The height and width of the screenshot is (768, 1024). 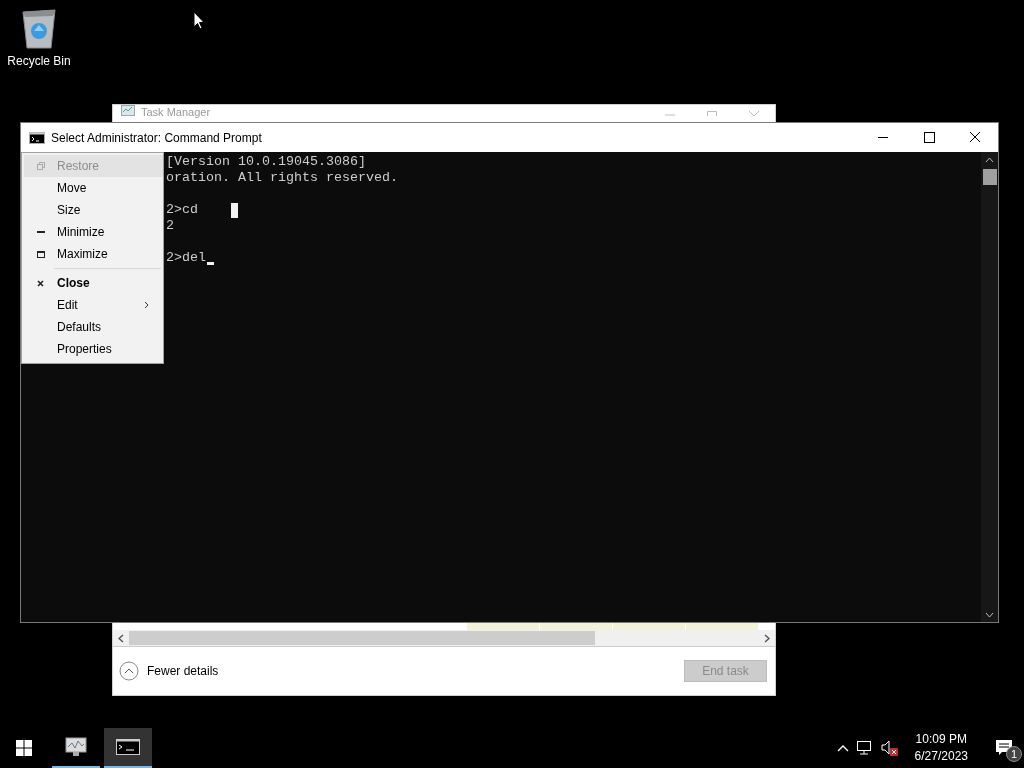 I want to click on console-line: 2, so click(x=170, y=226).